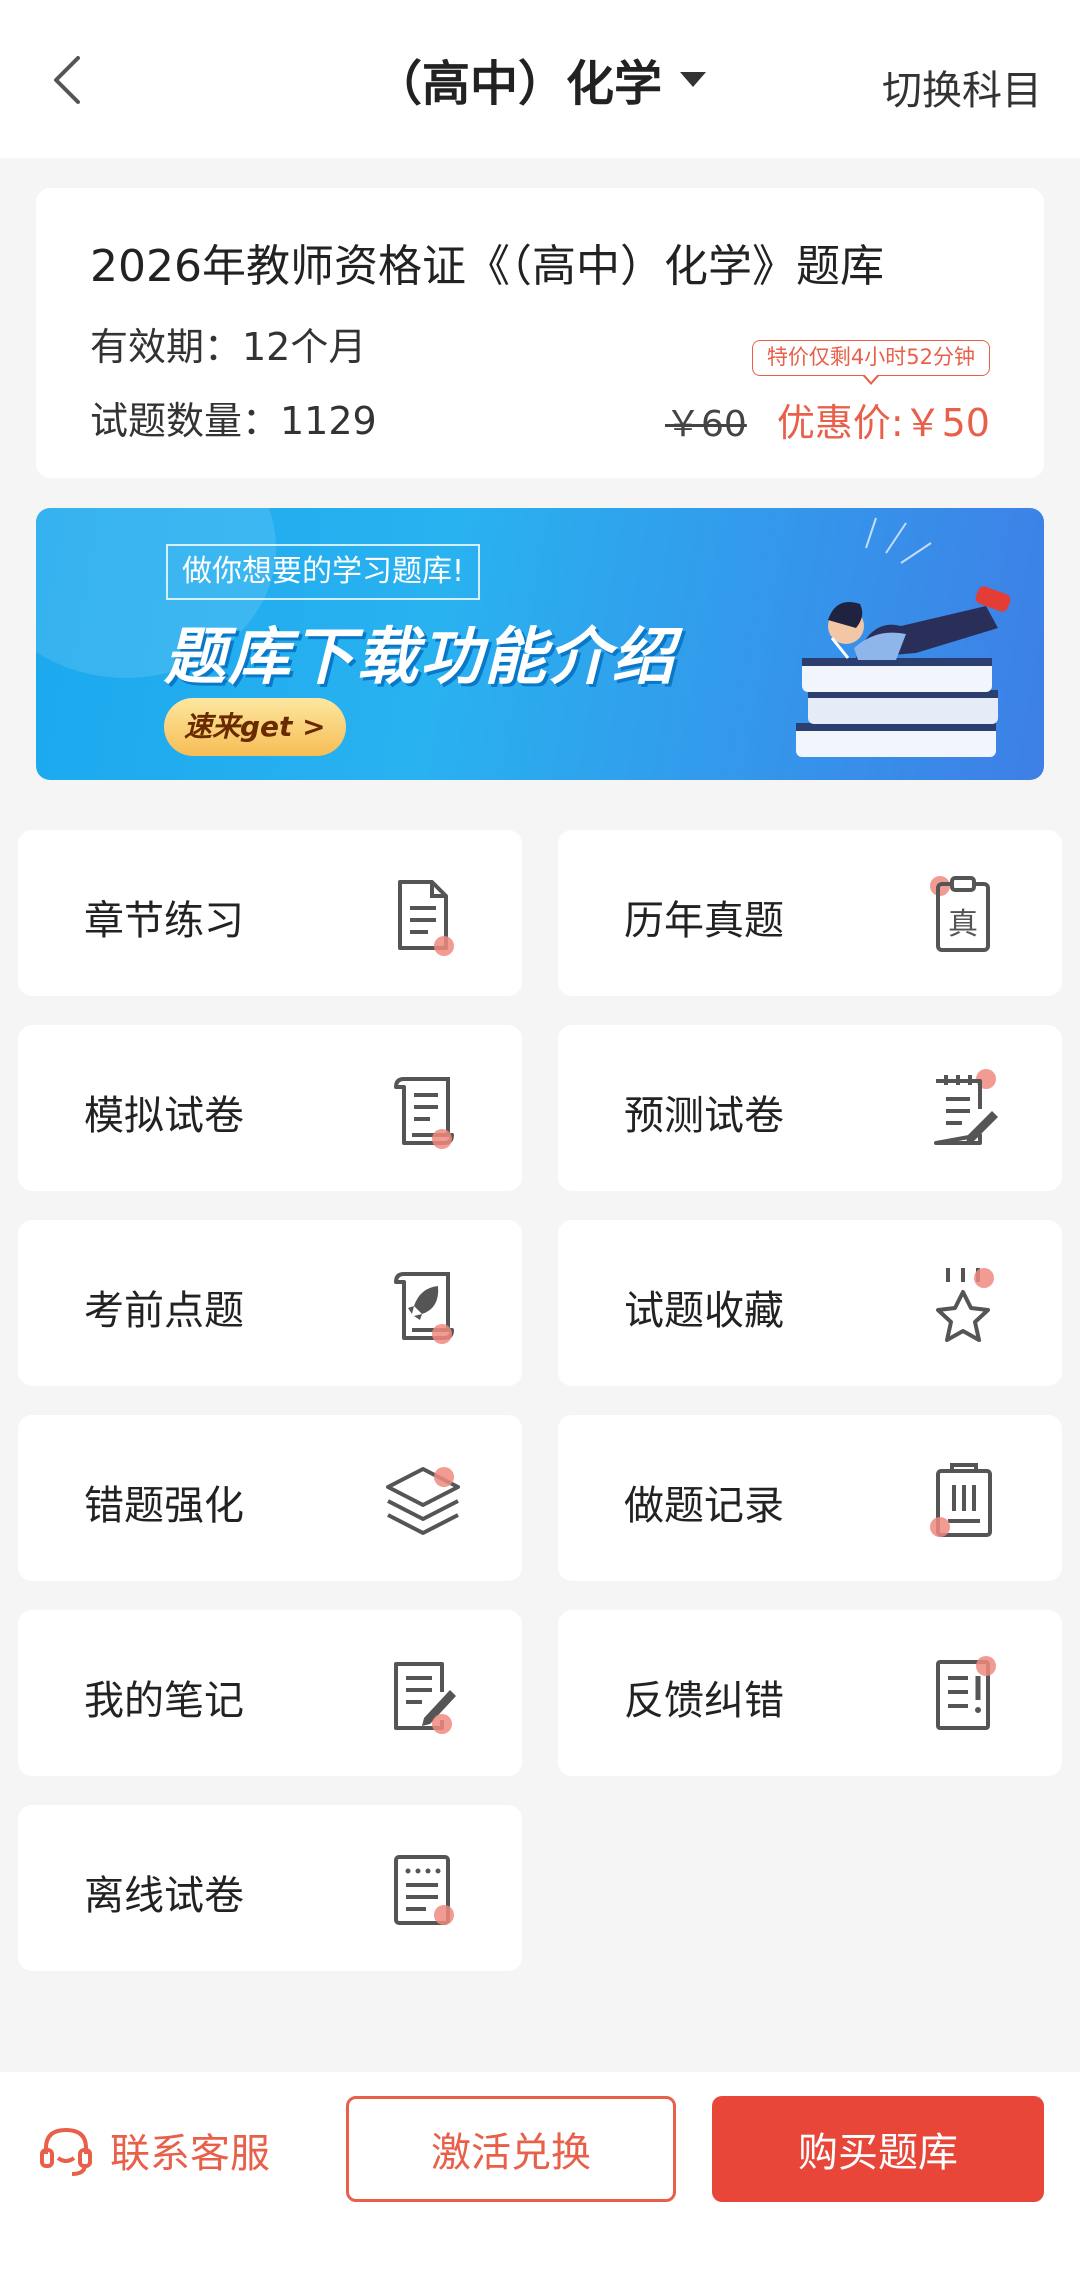 The height and width of the screenshot is (2271, 1080). I want to click on feature-label: 考前点题, so click(164, 1311).